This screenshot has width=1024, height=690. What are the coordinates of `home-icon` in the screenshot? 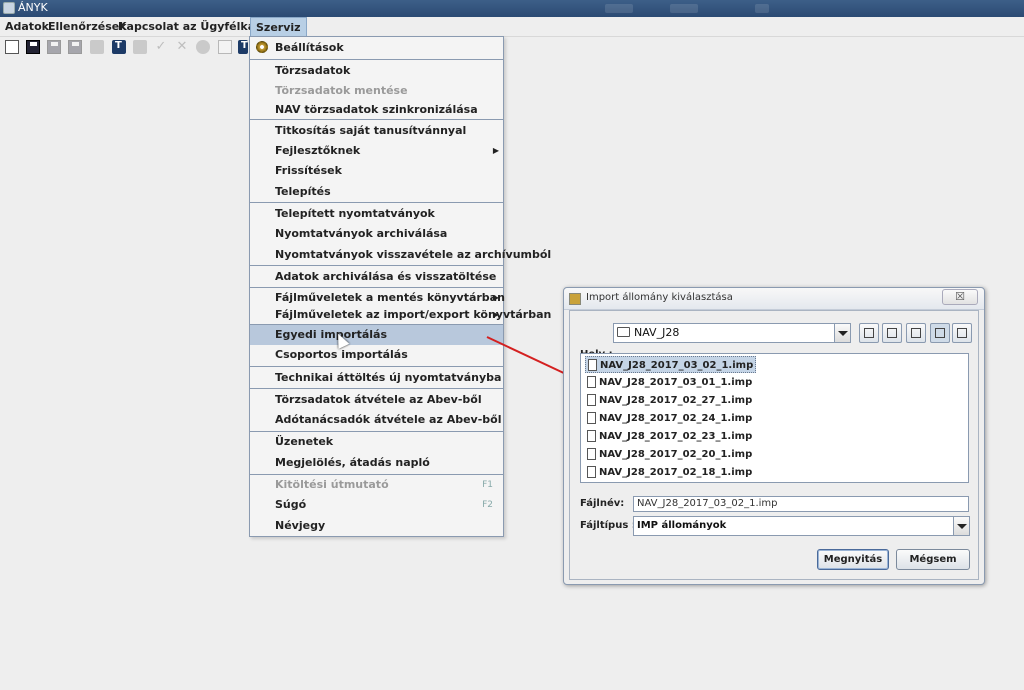 It's located at (892, 333).